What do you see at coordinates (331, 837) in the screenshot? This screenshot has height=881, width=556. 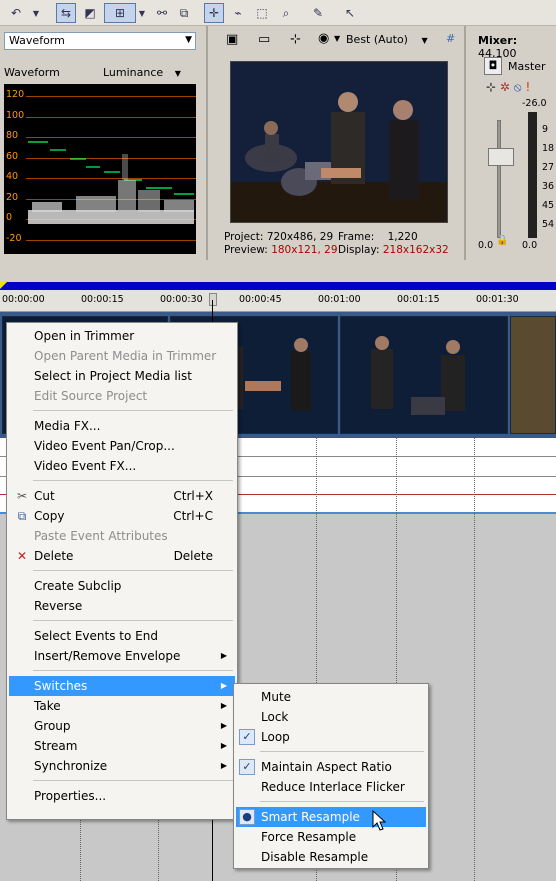 I see `switch-item-force-resample: Force Resample` at bounding box center [331, 837].